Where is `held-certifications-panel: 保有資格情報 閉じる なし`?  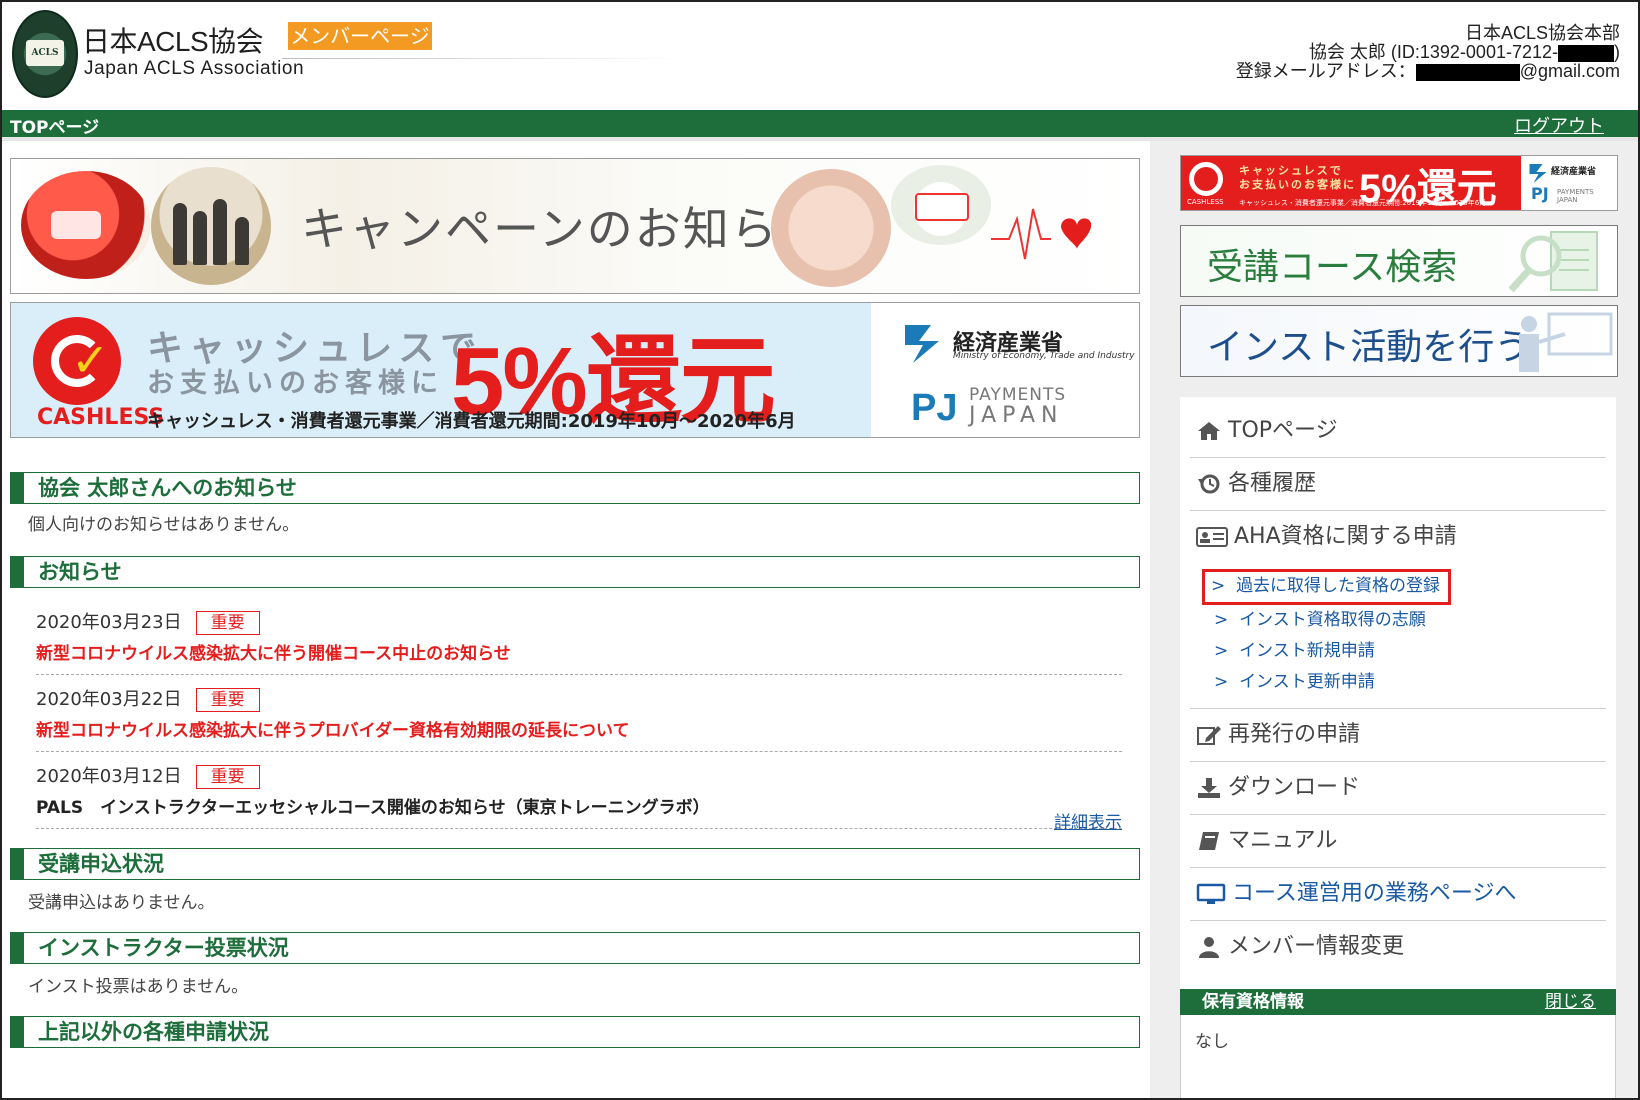 held-certifications-panel: 保有資格情報 閉じる なし is located at coordinates (1398, 1043).